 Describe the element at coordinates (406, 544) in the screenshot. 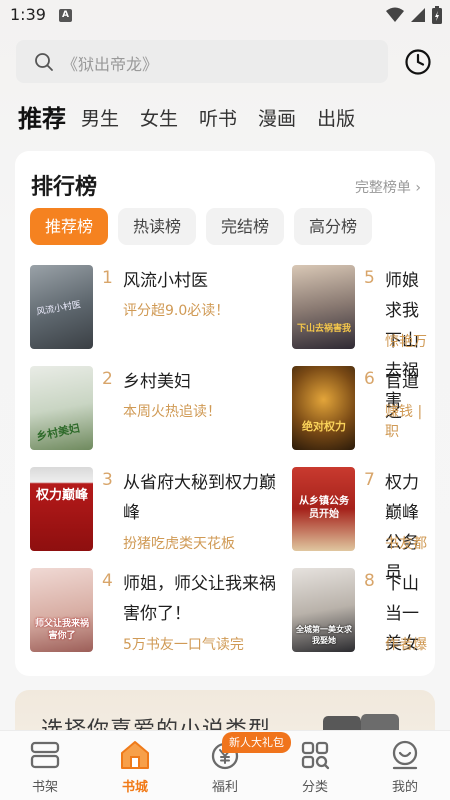

I see `book-tag-7: 书友都` at that location.